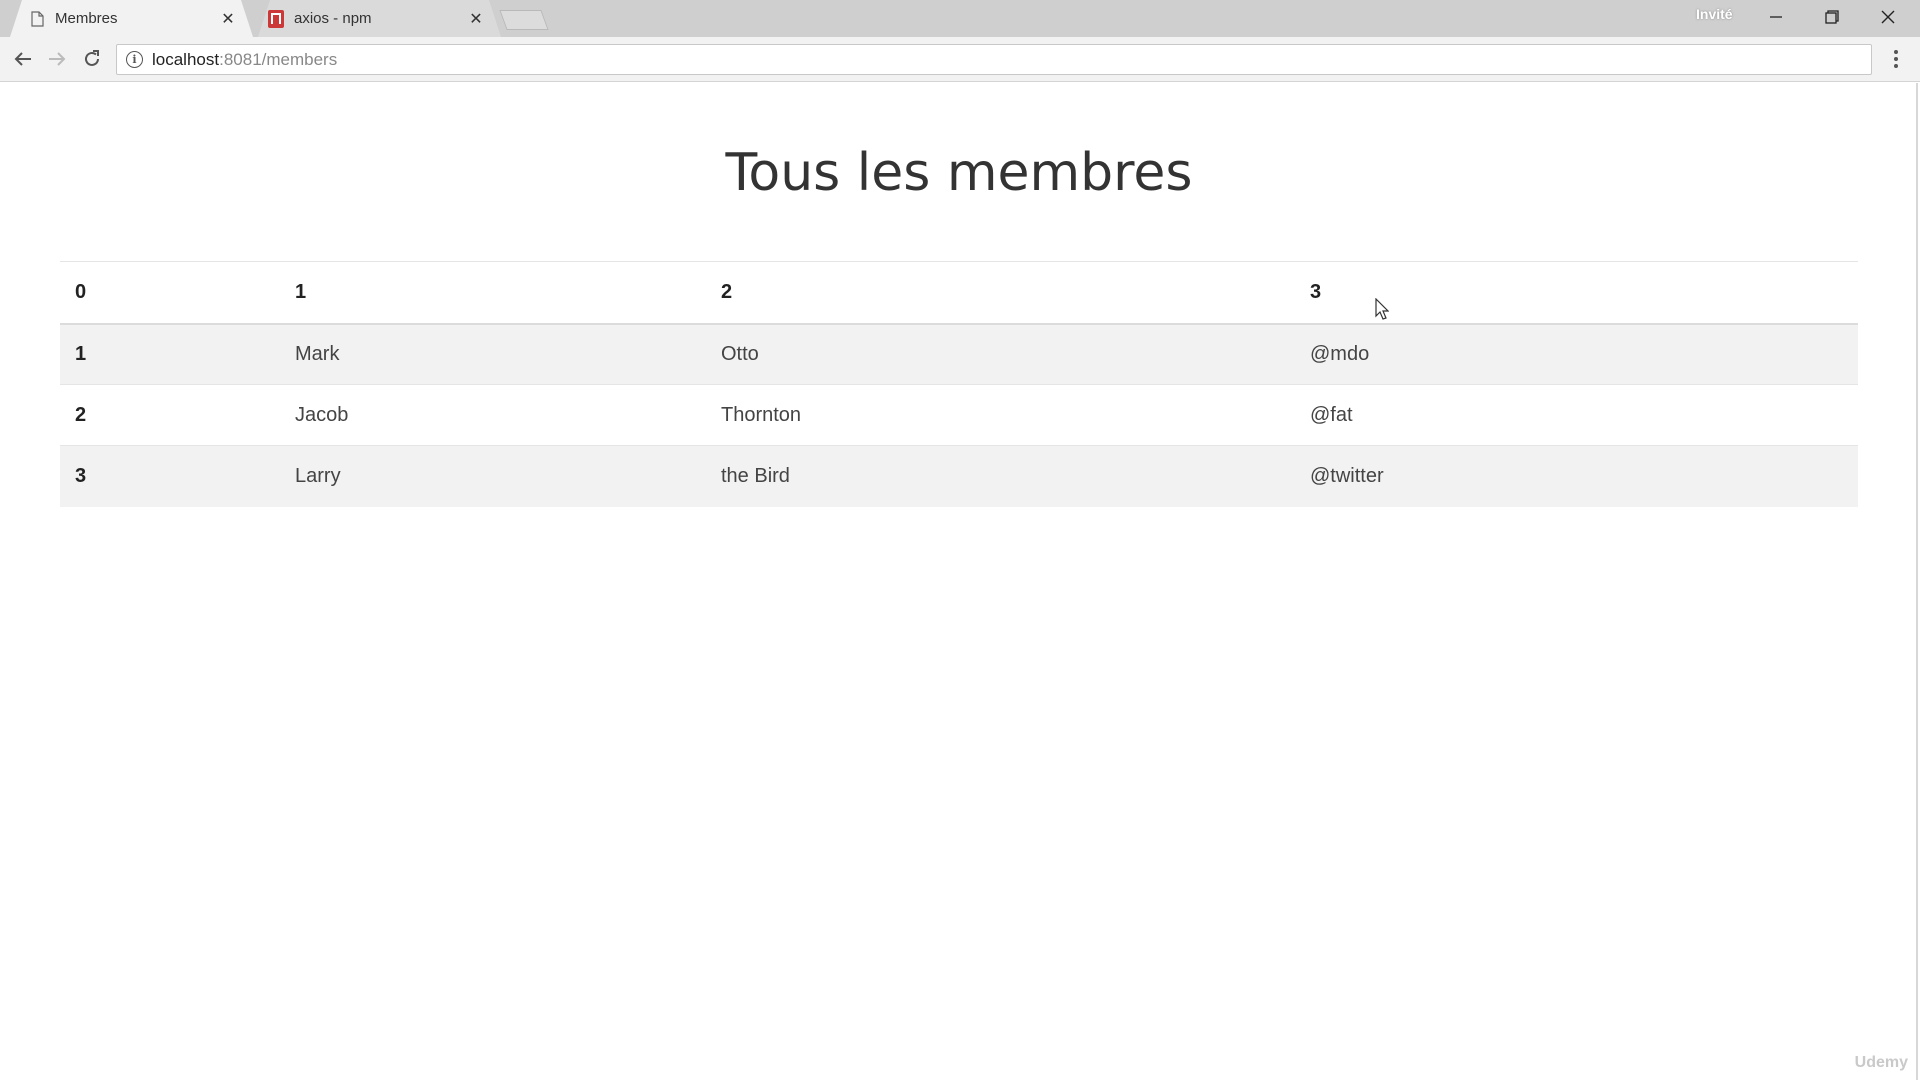 Image resolution: width=1920 pixels, height=1080 pixels. I want to click on table-row: 1 Mark Otto @mdo, so click(959, 354).